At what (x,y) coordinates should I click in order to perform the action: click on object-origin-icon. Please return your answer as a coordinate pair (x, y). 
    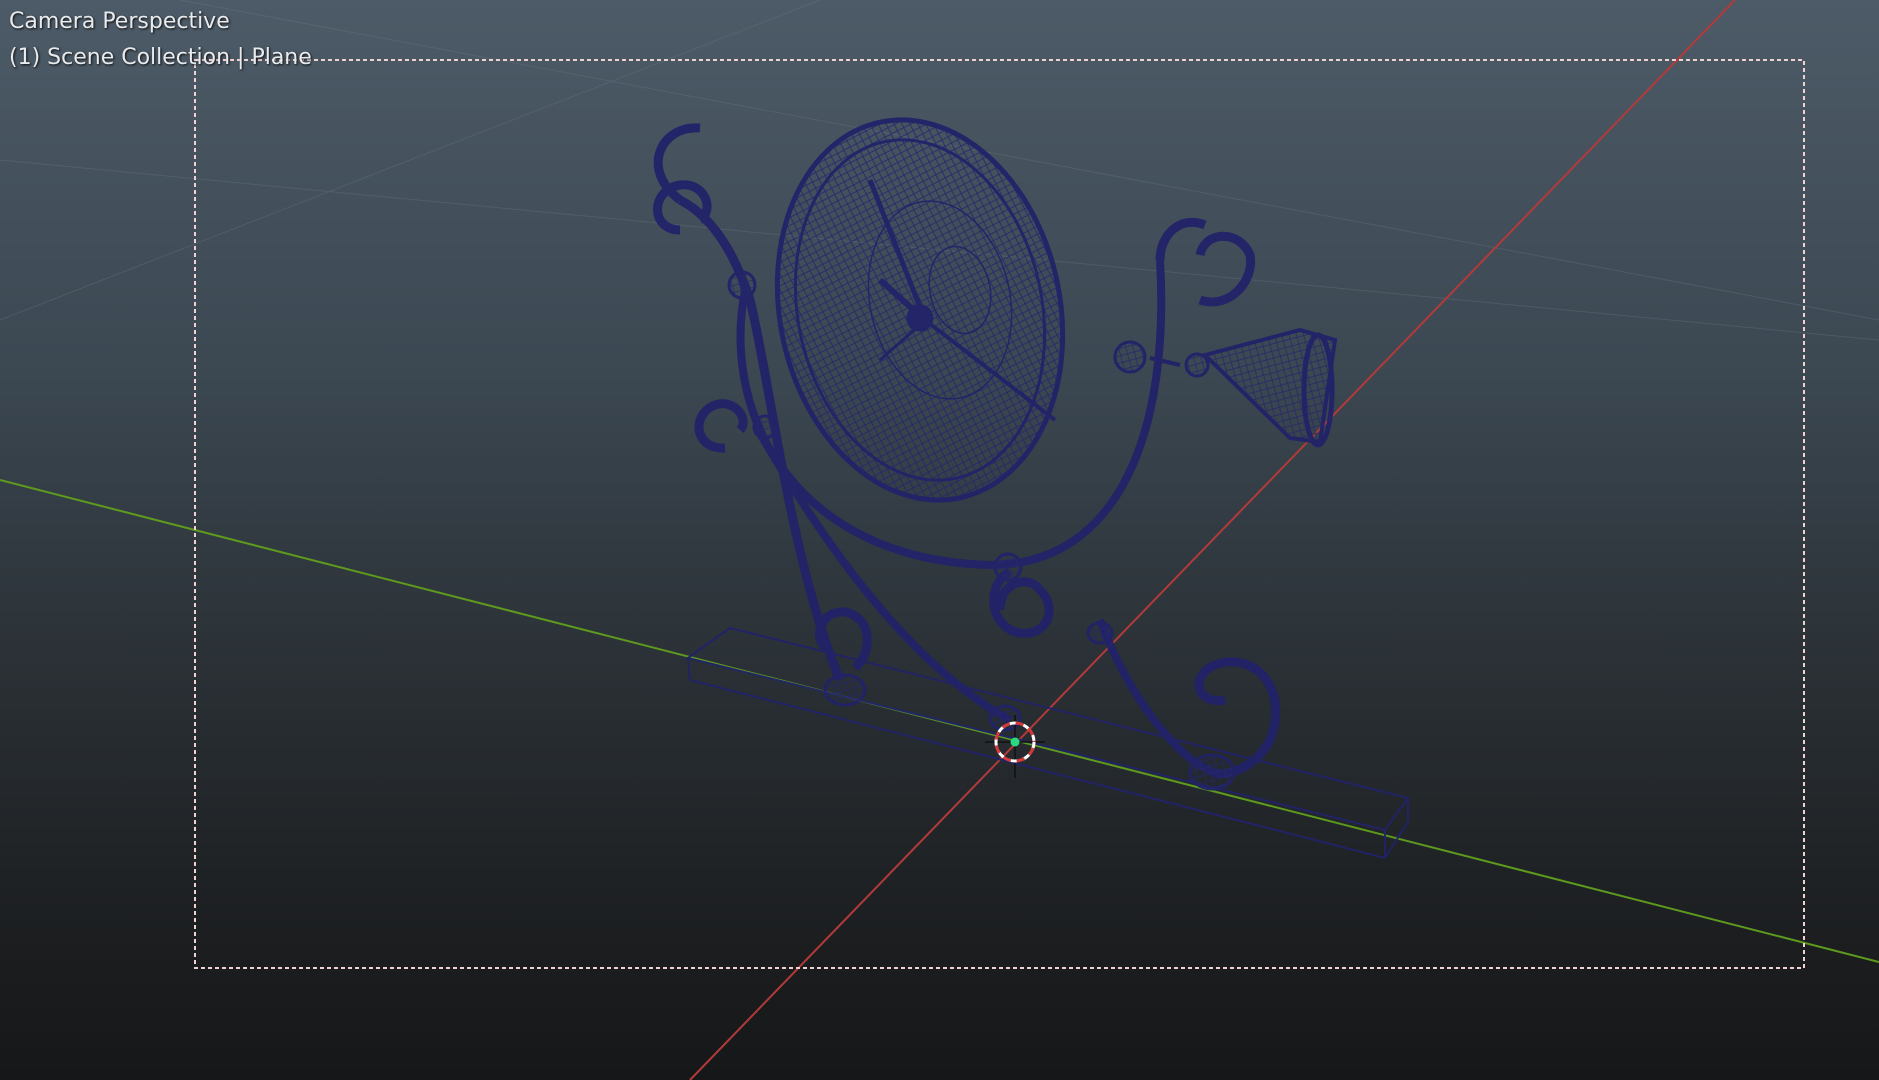
    Looking at the image, I should click on (1015, 742).